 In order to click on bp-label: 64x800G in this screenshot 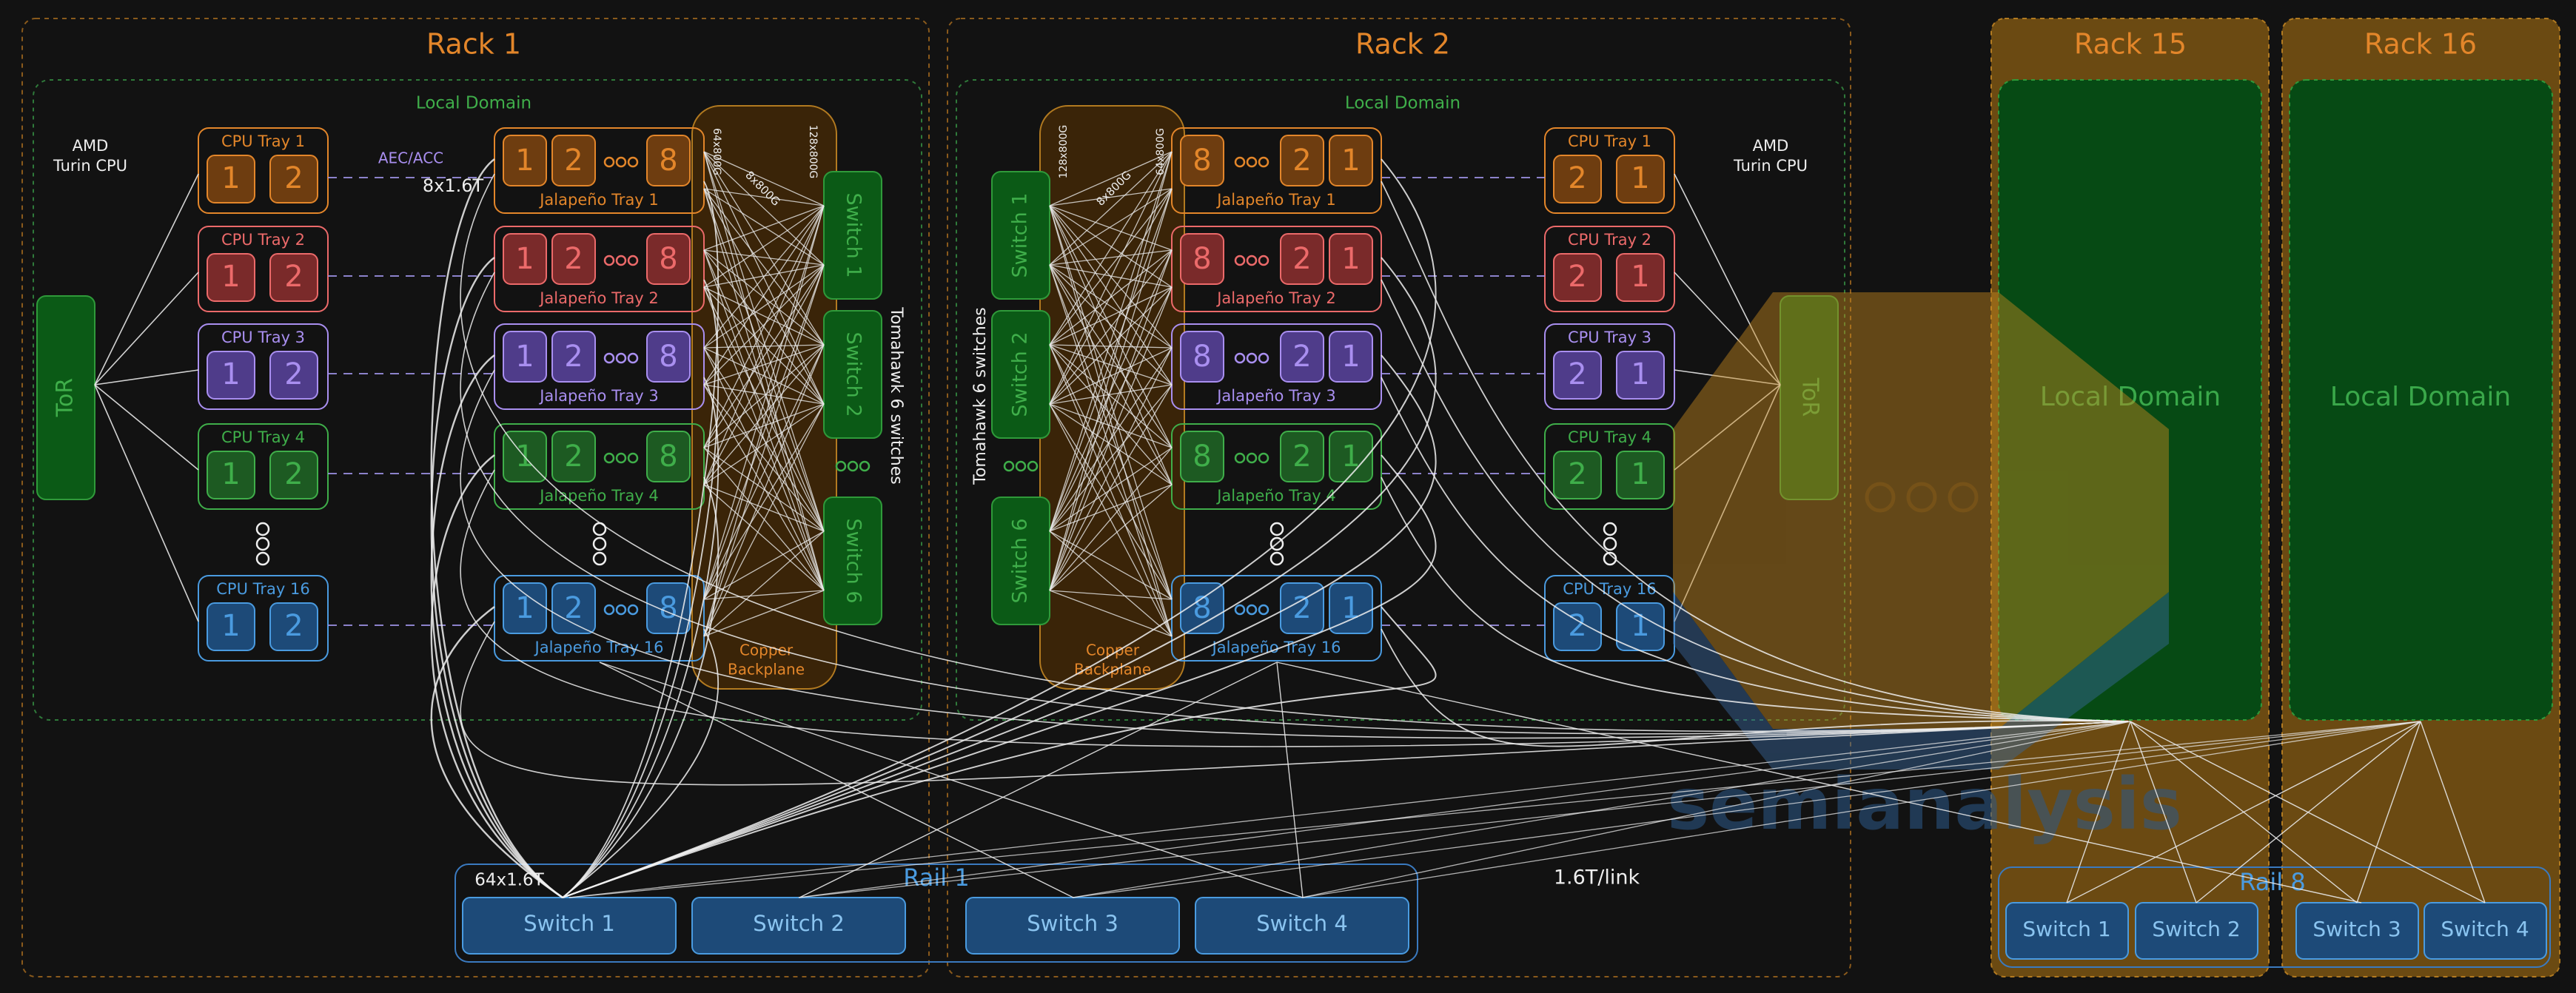, I will do `click(716, 151)`.